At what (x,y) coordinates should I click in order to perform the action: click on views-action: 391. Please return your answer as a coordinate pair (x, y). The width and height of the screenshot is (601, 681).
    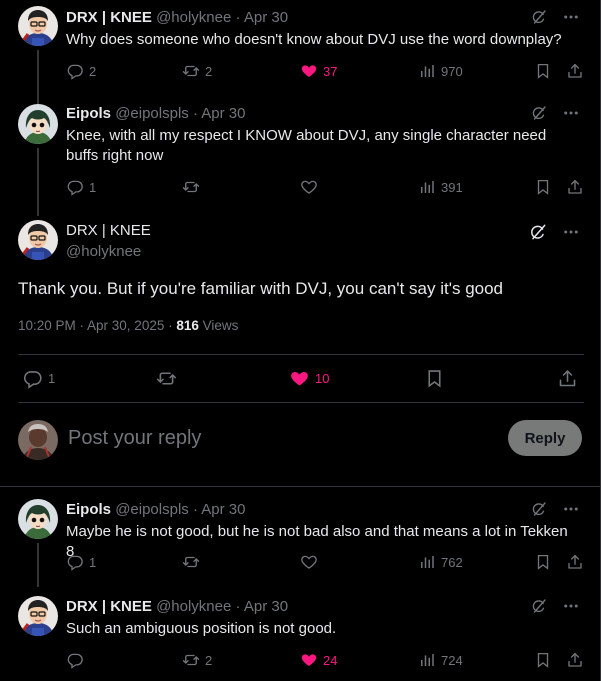
    Looking at the image, I should click on (440, 187).